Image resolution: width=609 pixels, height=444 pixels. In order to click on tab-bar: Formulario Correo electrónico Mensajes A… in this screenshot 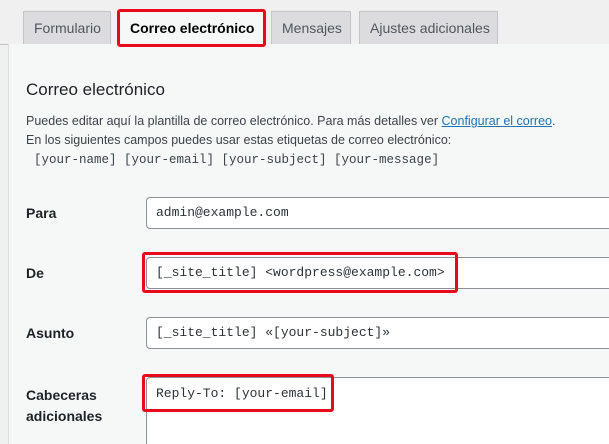, I will do `click(304, 23)`.